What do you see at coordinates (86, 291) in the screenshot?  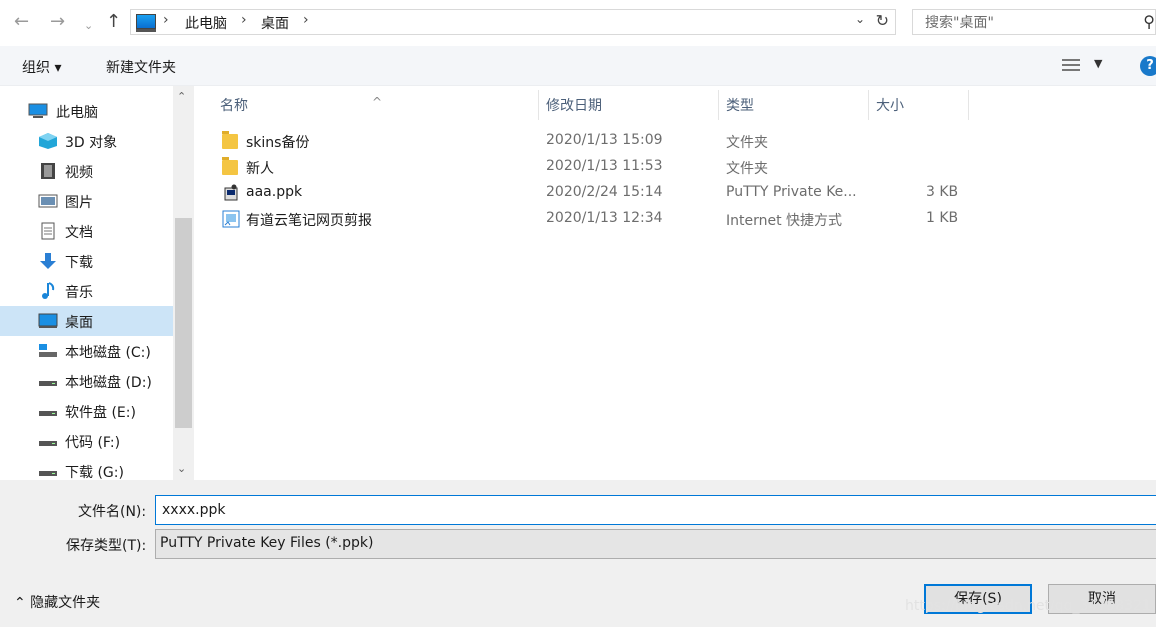 I see `sidebar-item-music: 音乐` at bounding box center [86, 291].